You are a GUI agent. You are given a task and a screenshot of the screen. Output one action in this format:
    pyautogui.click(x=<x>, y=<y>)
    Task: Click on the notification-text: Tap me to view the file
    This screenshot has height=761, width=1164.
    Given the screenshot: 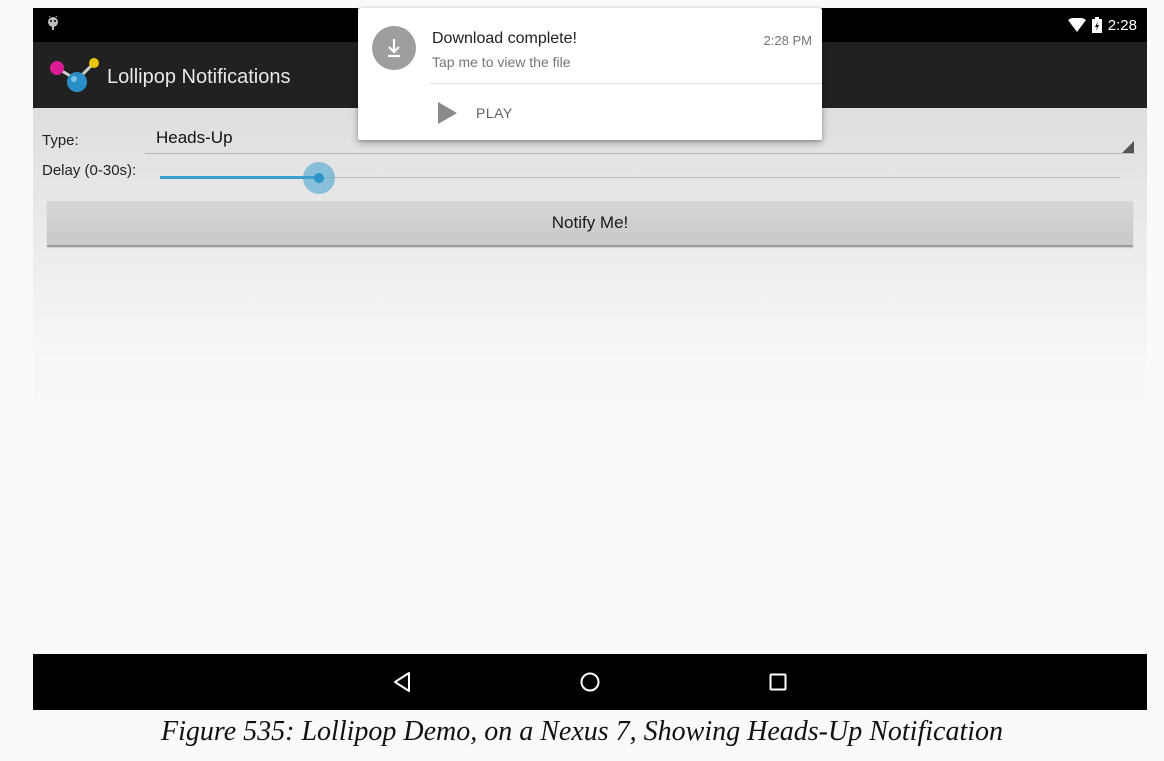 What is the action you would take?
    pyautogui.click(x=501, y=62)
    